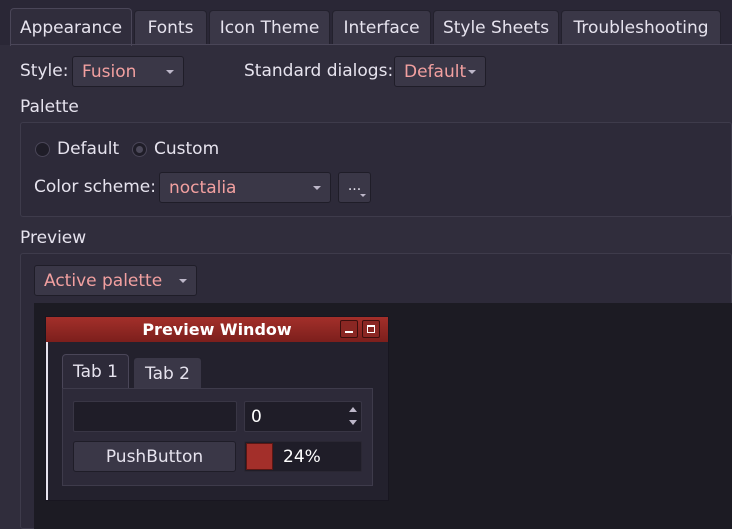 The width and height of the screenshot is (732, 529). I want to click on tab-fonts: Fonts, so click(170, 27).